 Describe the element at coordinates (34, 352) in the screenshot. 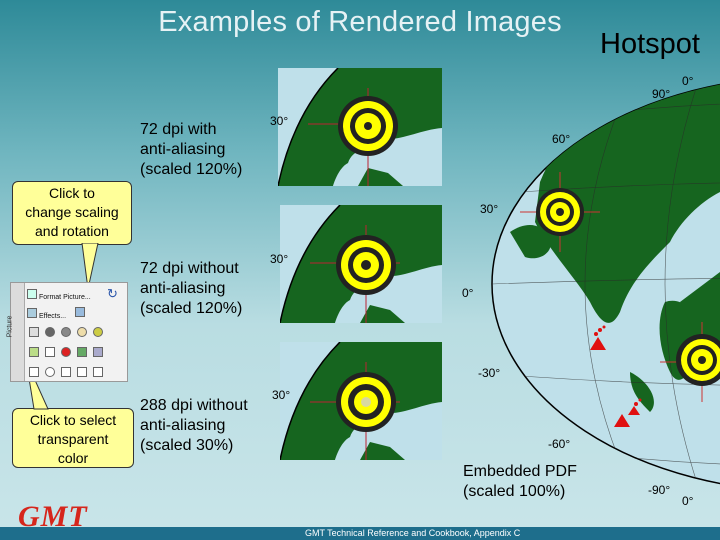

I see `transparent-color-icon` at that location.